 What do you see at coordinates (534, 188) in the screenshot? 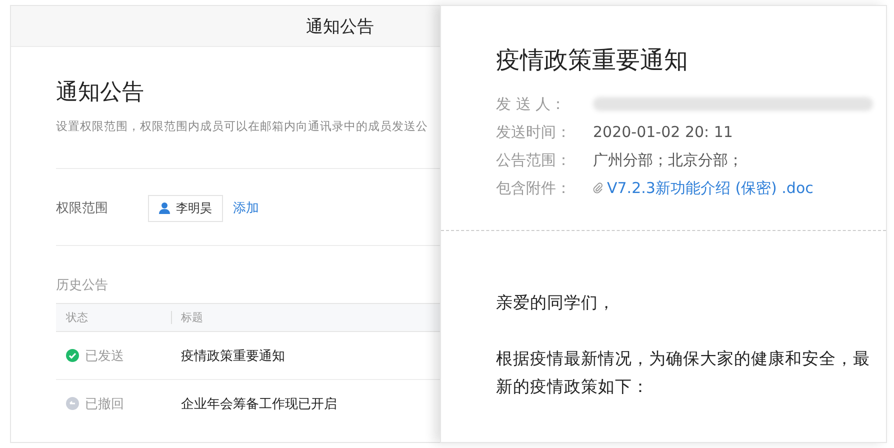
I see `meta-label: 包含附件：` at bounding box center [534, 188].